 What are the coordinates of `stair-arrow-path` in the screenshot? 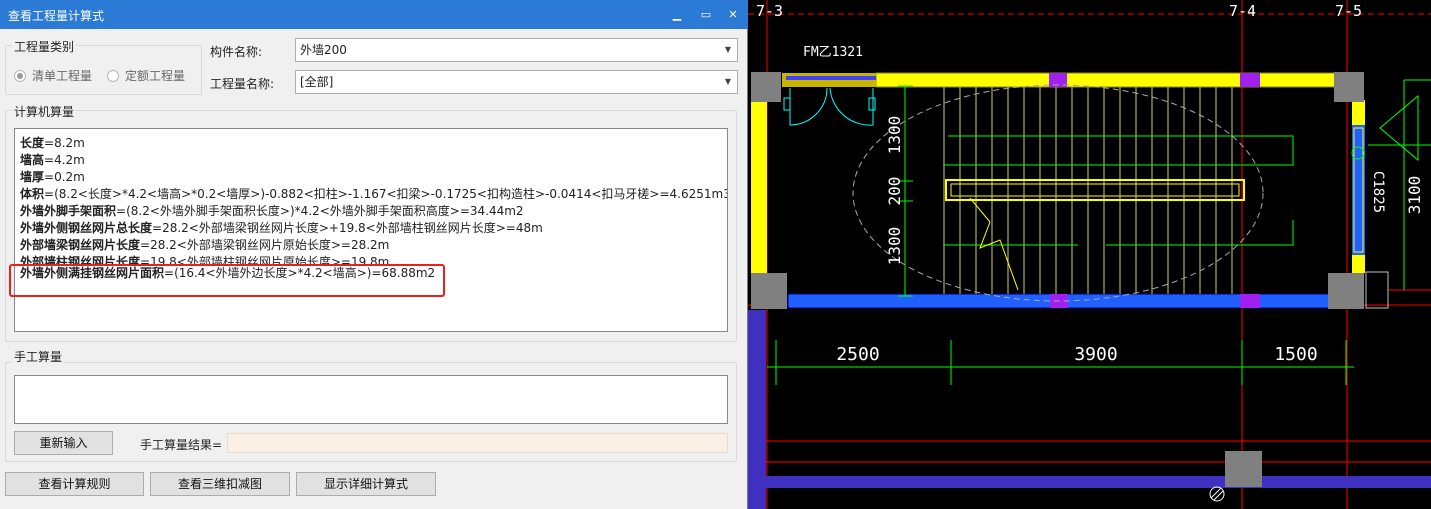 It's located at (1118, 150).